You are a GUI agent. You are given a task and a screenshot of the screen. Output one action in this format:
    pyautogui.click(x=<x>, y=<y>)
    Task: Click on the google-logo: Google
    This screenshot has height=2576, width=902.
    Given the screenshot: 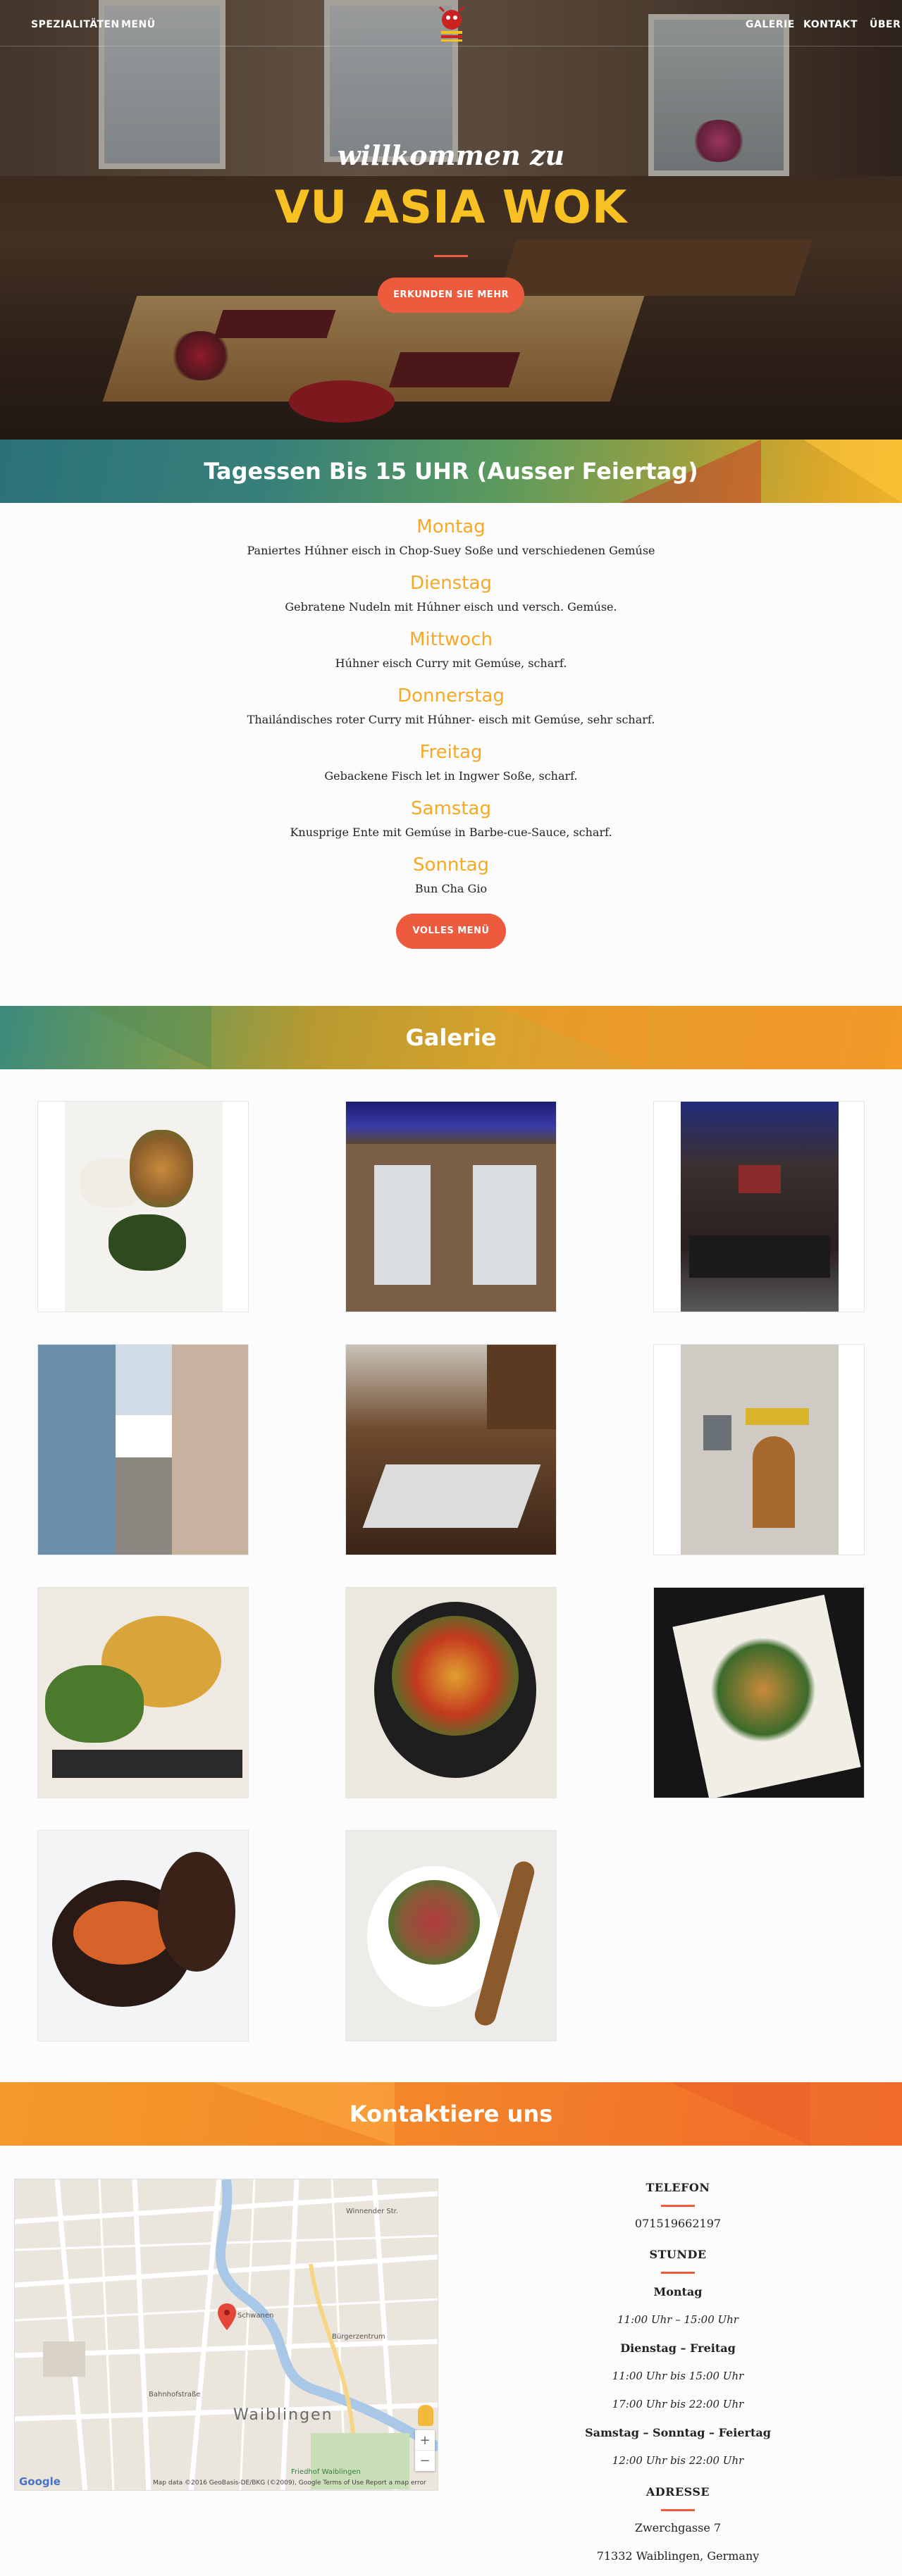 What is the action you would take?
    pyautogui.click(x=40, y=2481)
    